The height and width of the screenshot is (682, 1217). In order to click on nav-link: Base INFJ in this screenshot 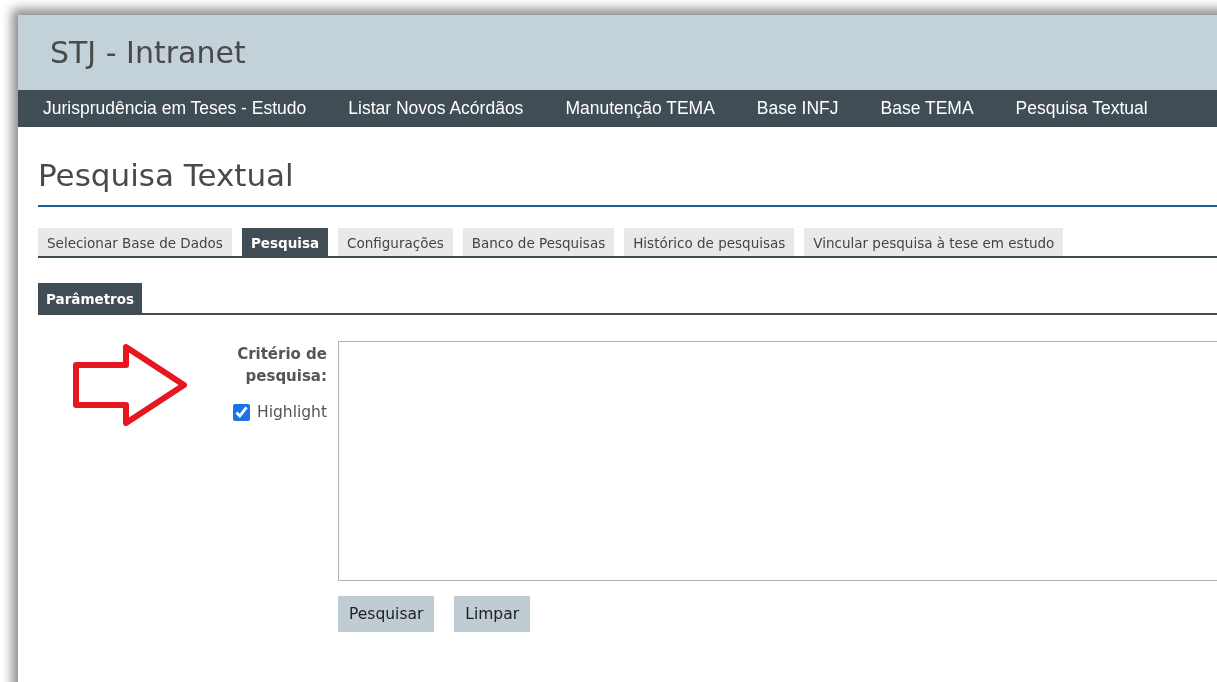, I will do `click(797, 108)`.